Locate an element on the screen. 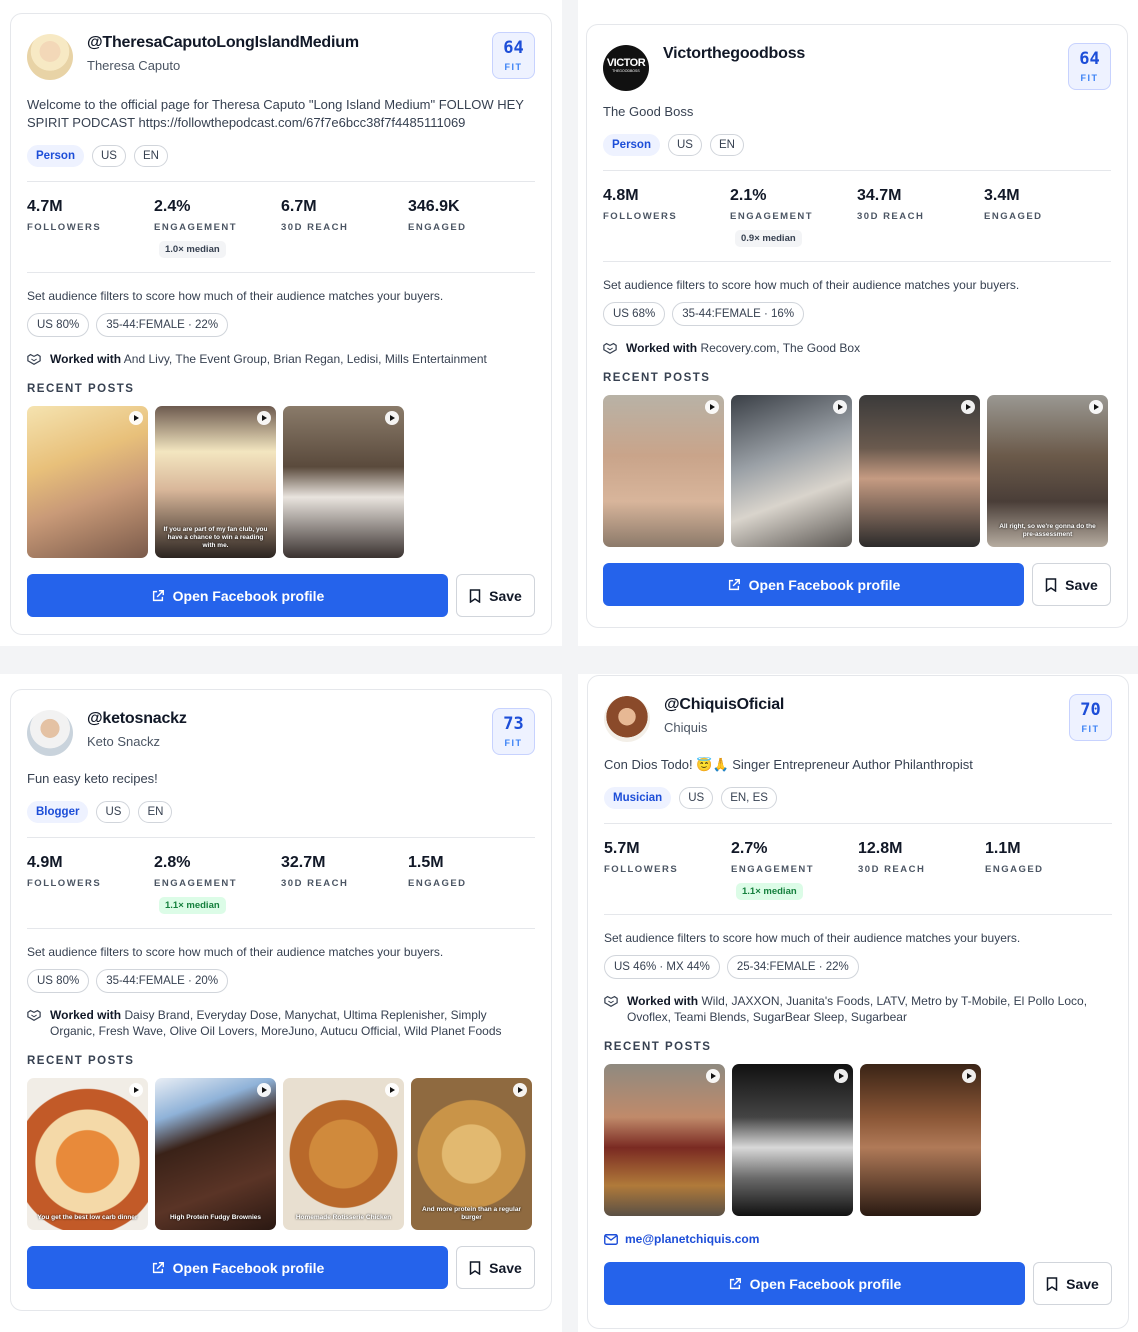  bookmark-icon is located at coordinates (475, 1267).